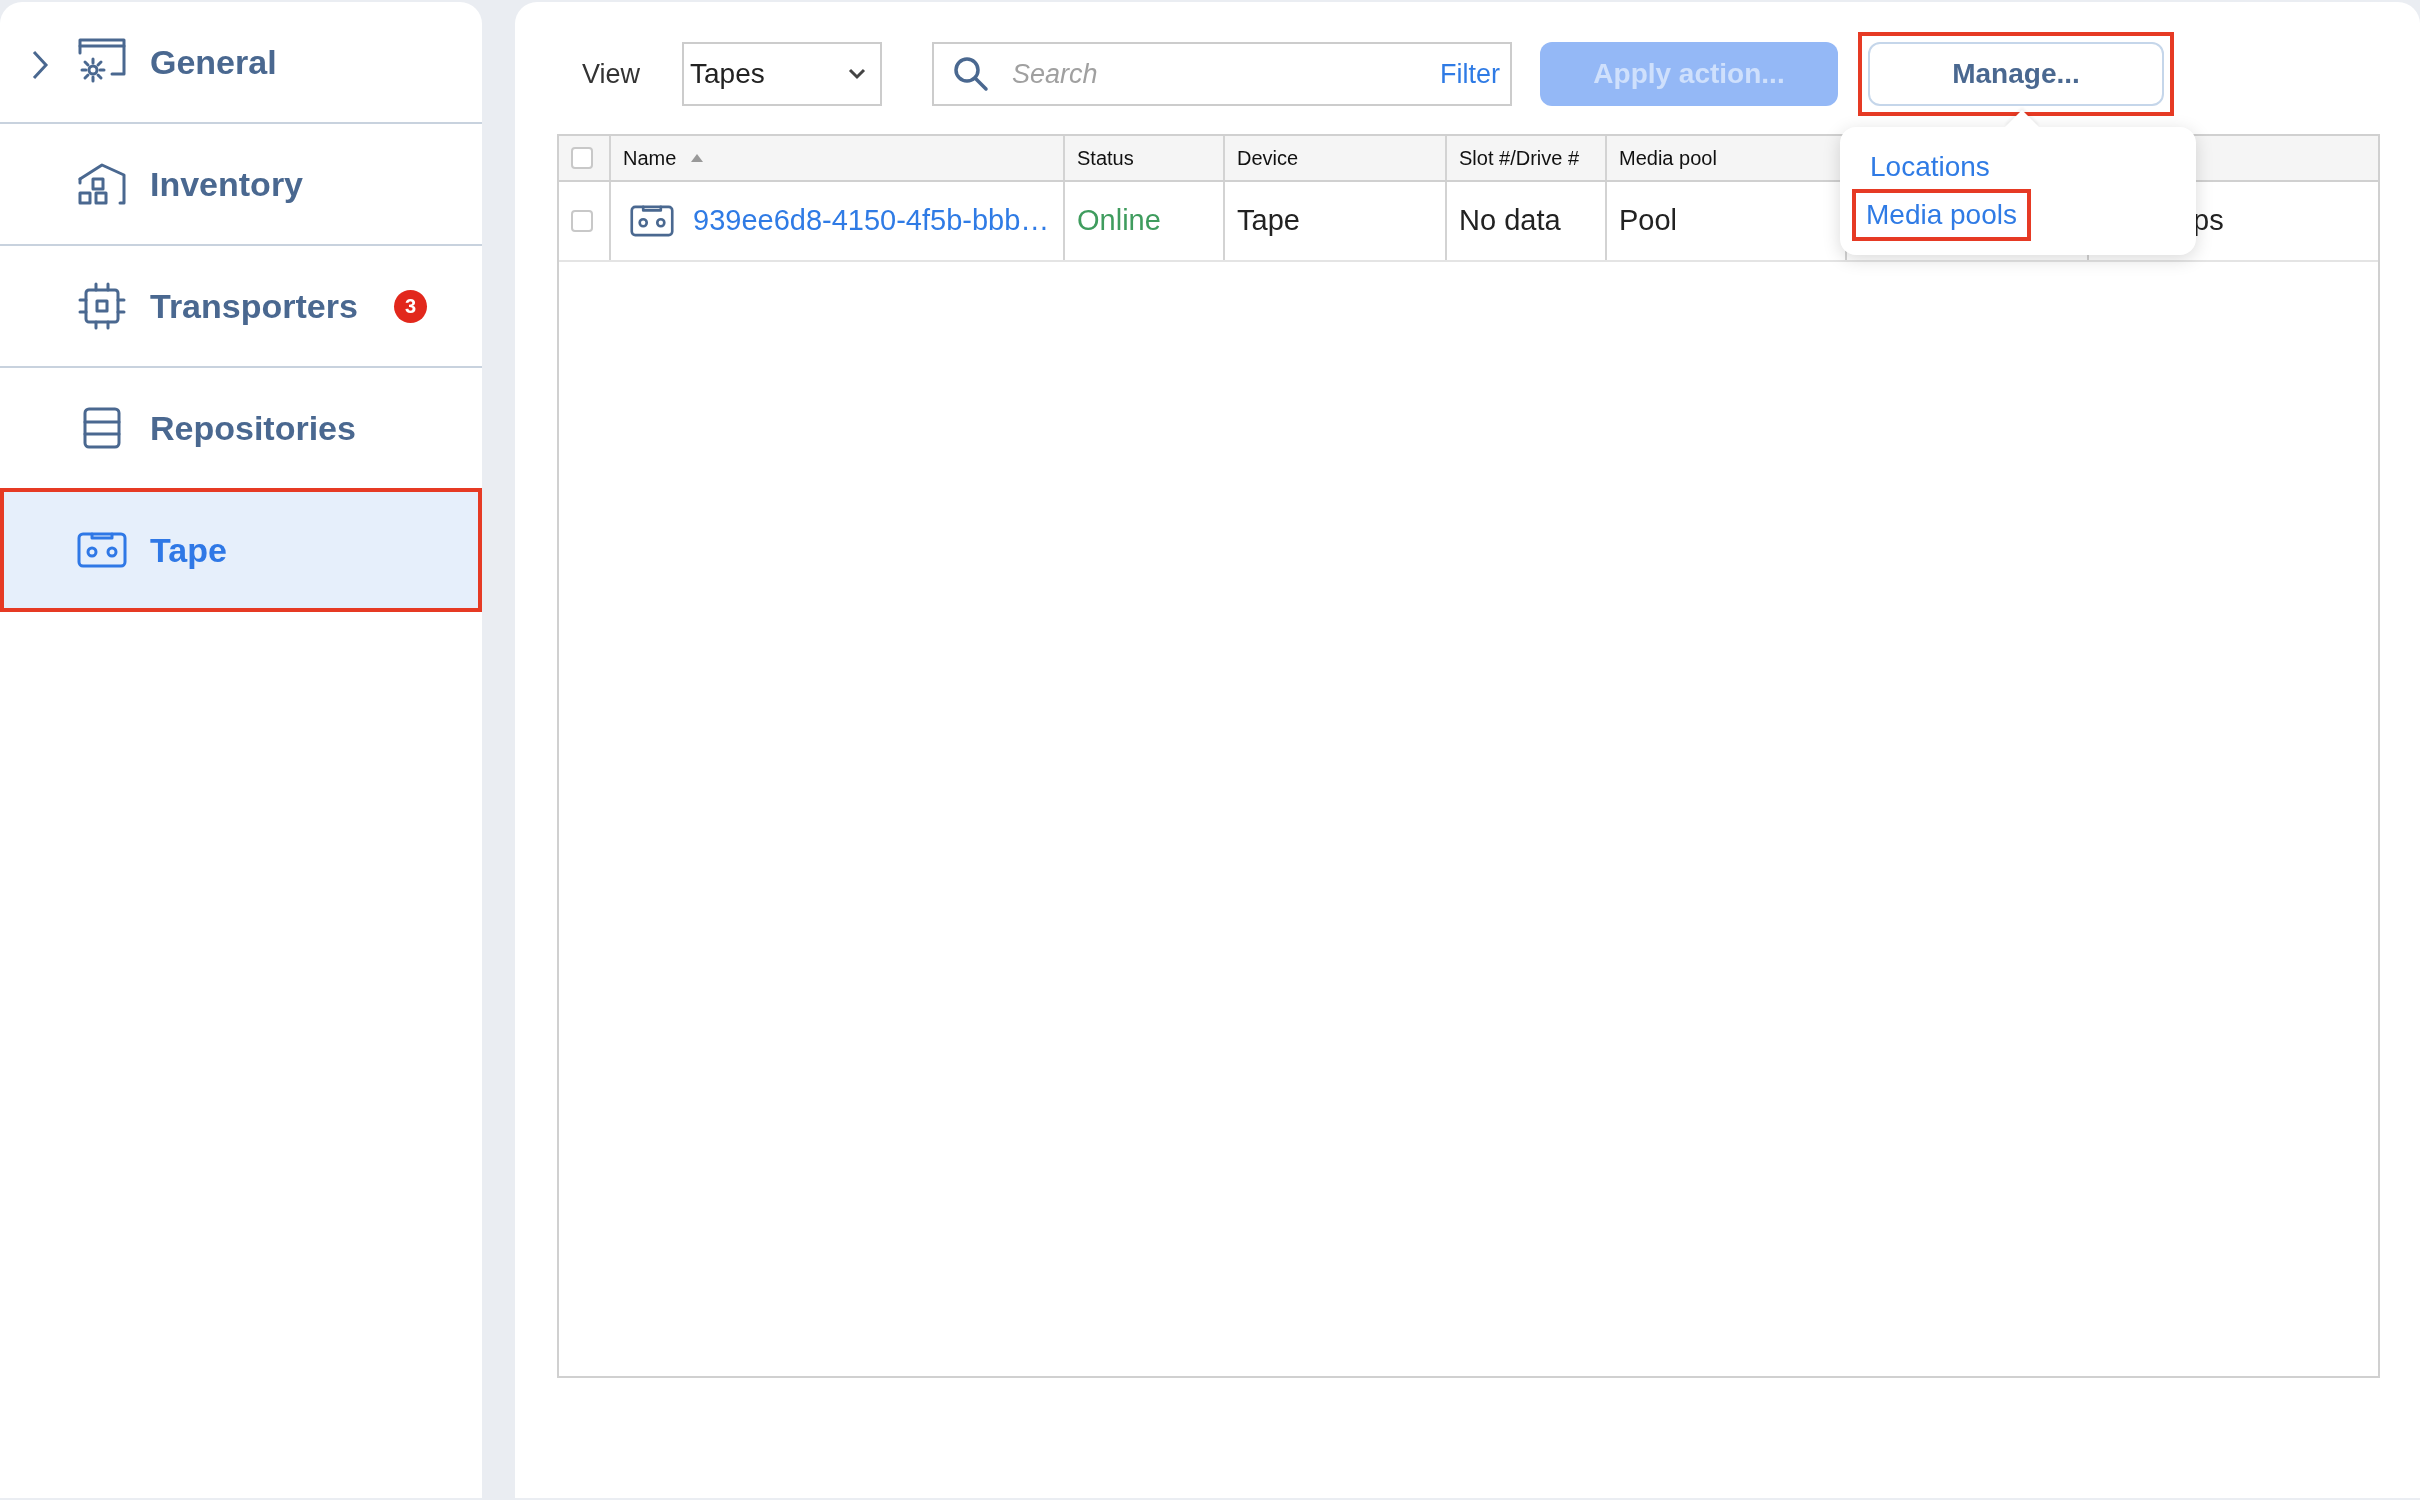 The width and height of the screenshot is (2420, 1500). I want to click on search-field: Search Filter, so click(1222, 74).